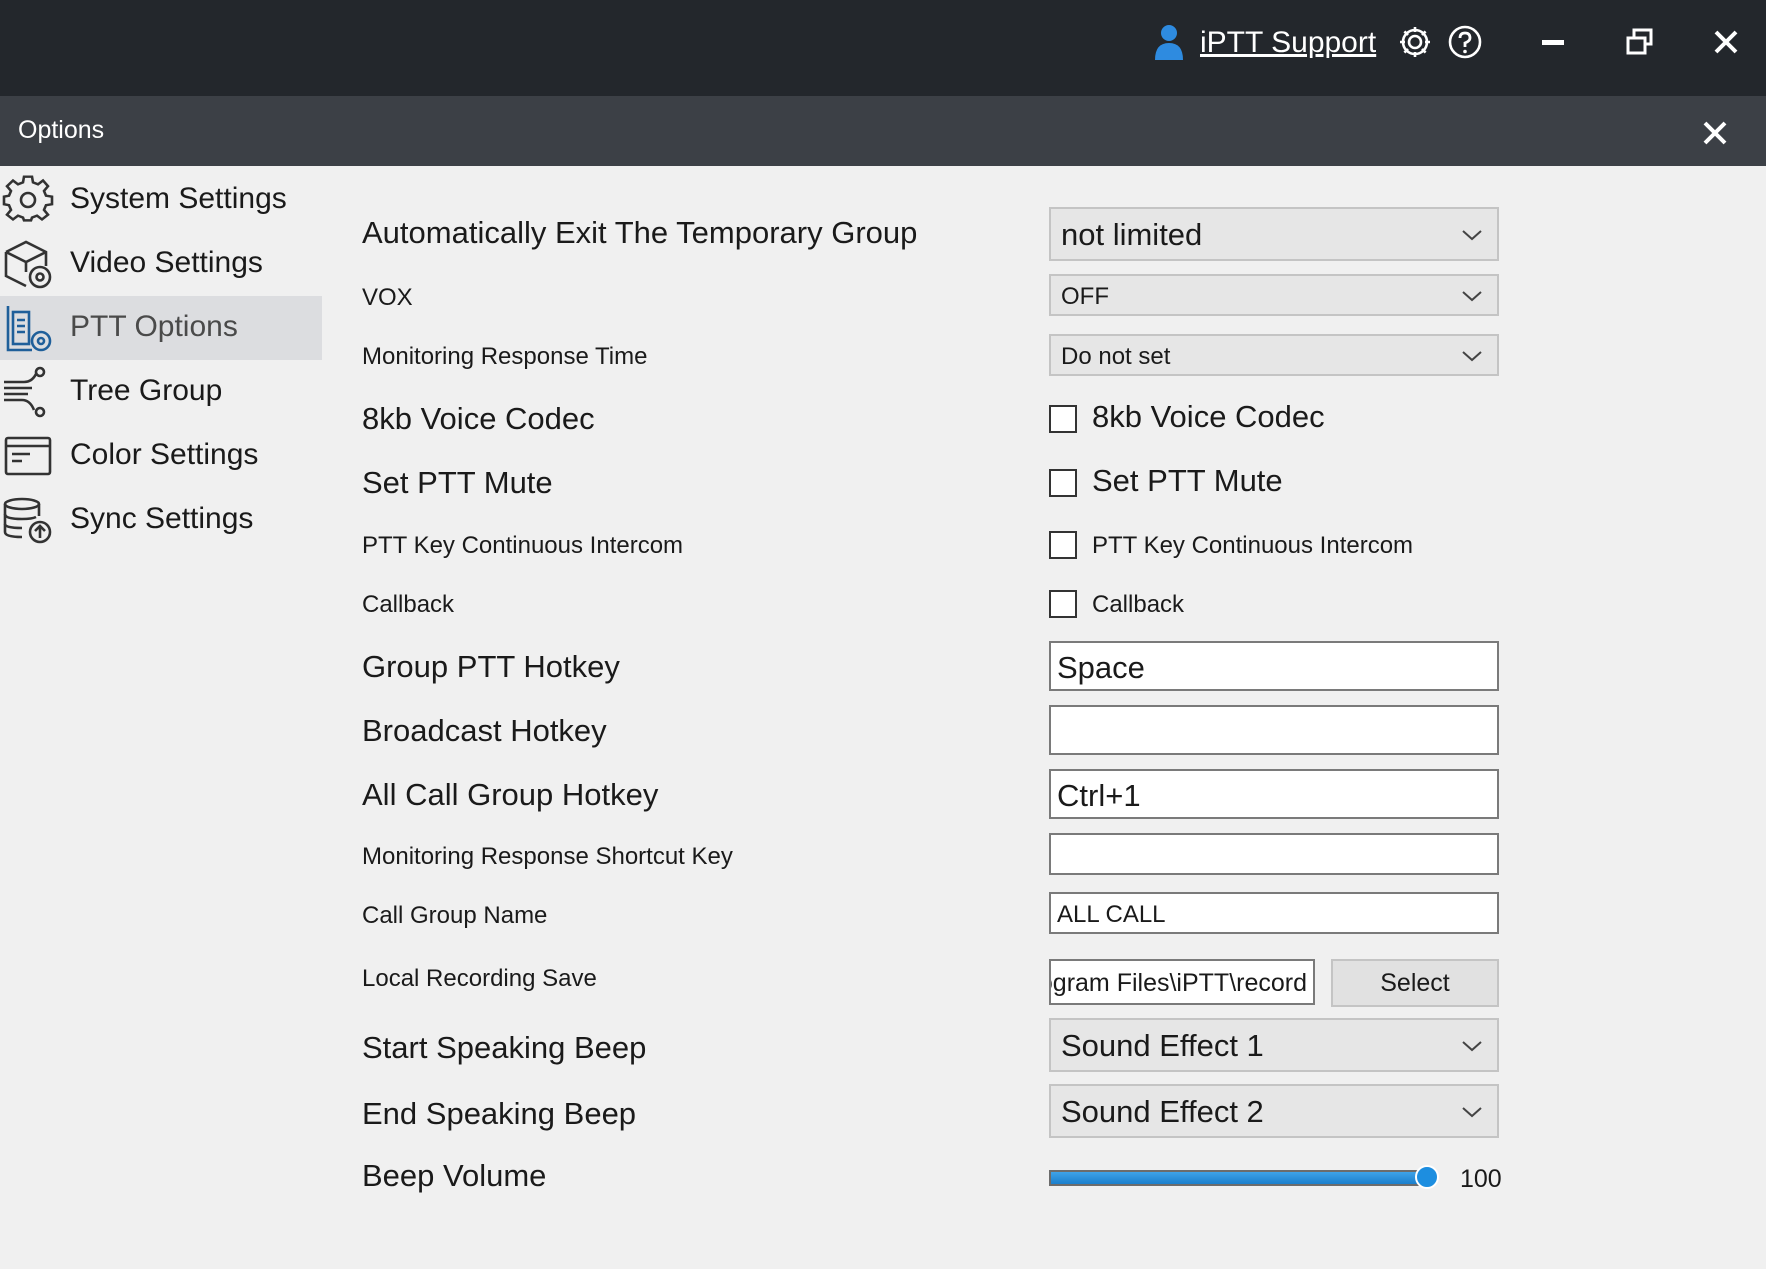 This screenshot has height=1269, width=1766. I want to click on slider-track, so click(1239, 1178).